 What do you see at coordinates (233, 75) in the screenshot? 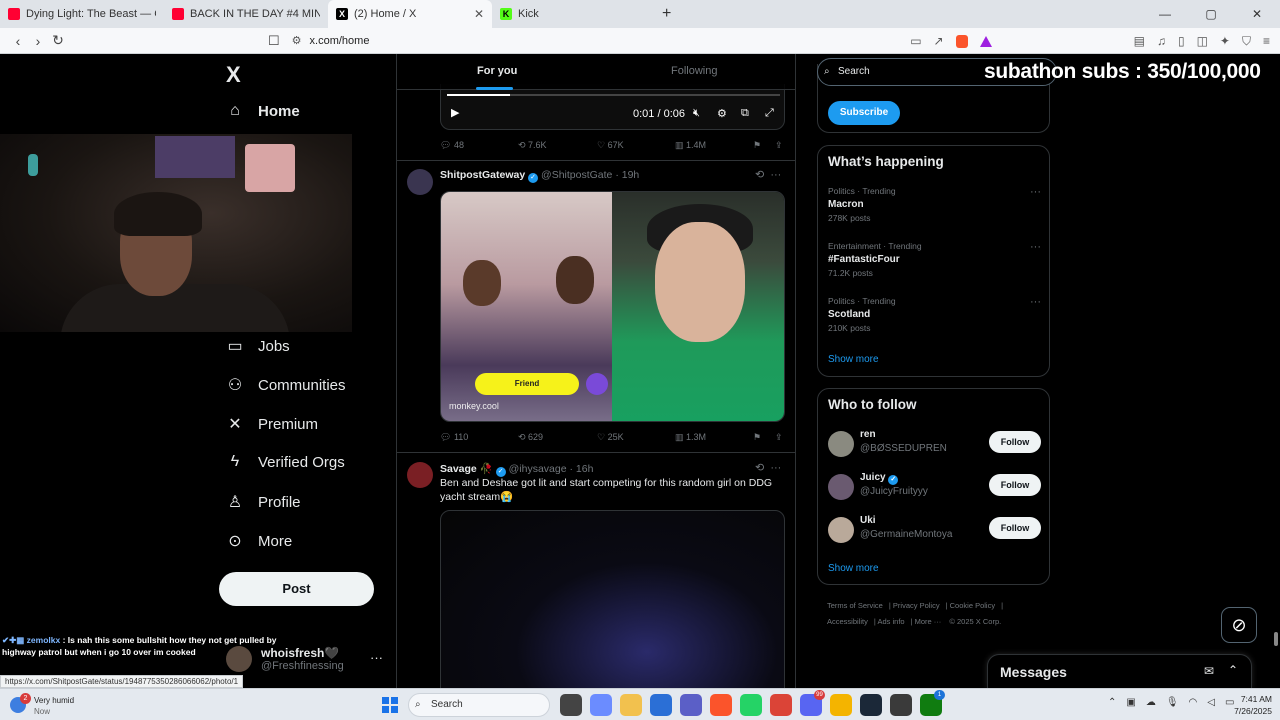
I see `x-logo-icon: X` at bounding box center [233, 75].